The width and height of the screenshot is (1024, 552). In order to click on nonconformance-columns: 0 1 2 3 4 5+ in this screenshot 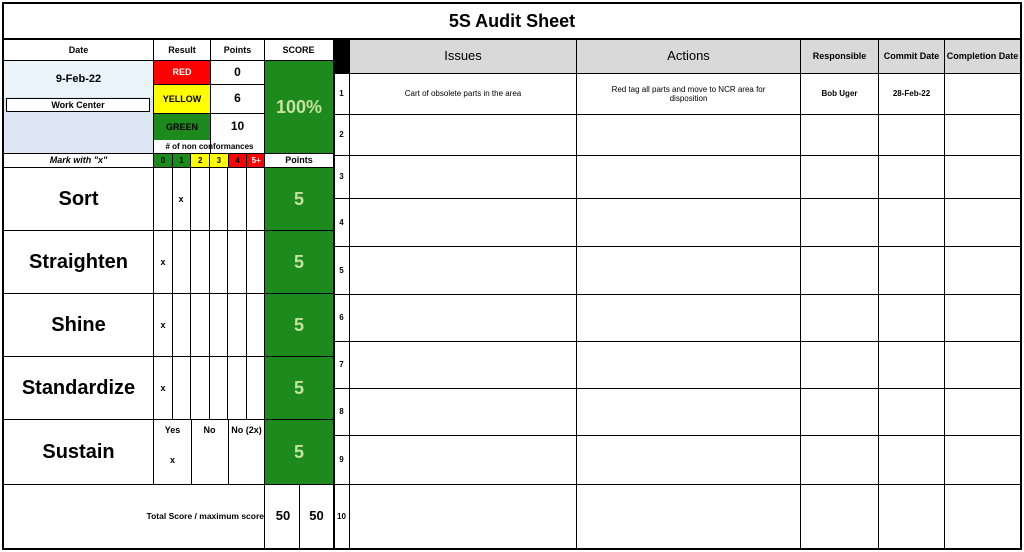, I will do `click(210, 160)`.